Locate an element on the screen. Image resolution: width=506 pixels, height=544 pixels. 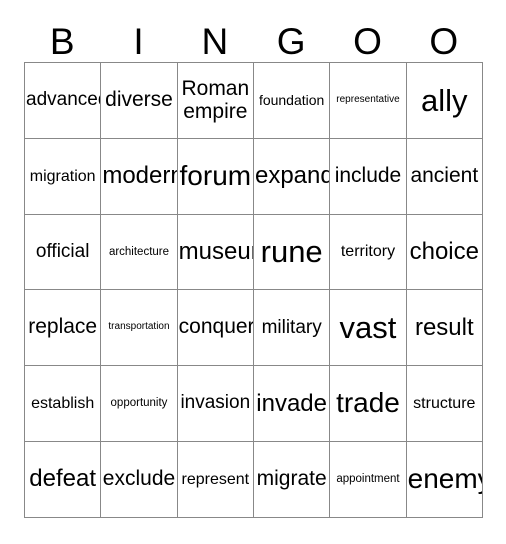
bingo-cell: diverse is located at coordinates (139, 101).